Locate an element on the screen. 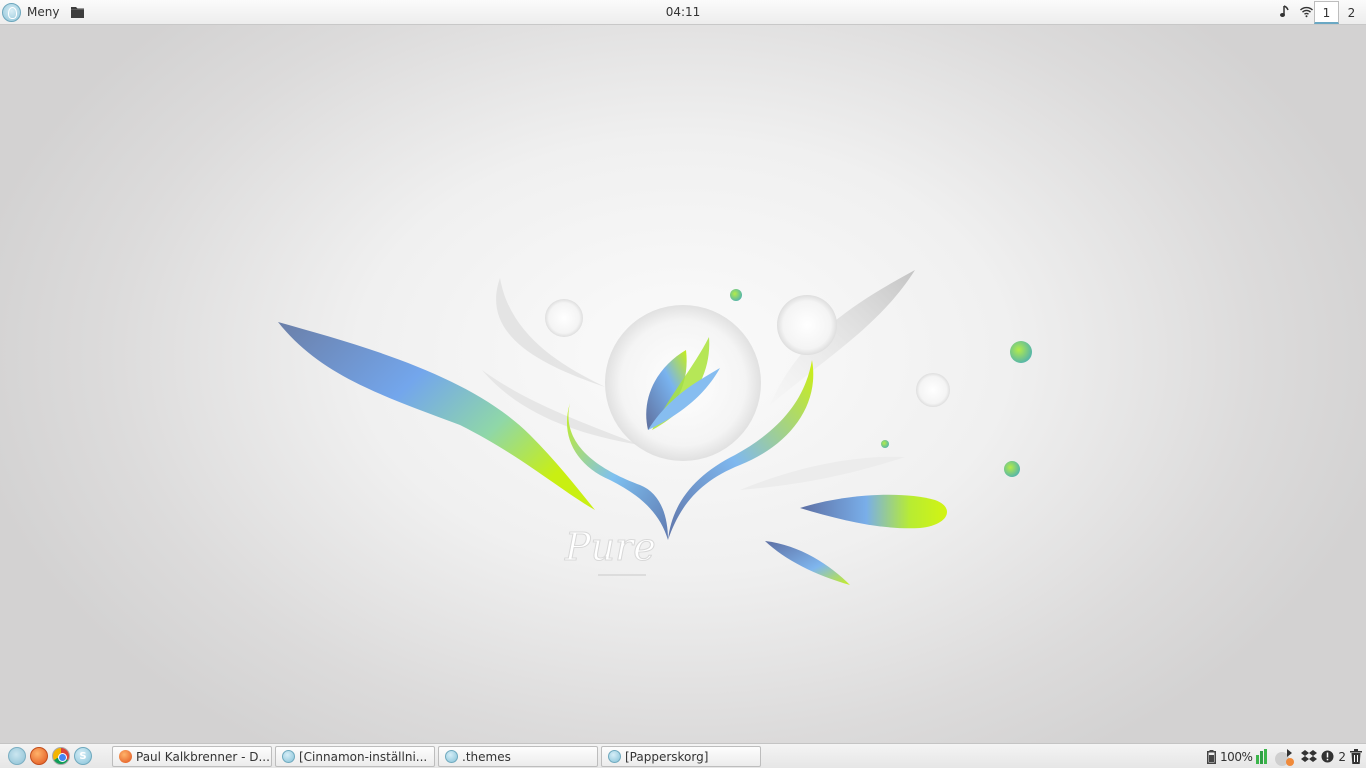 The height and width of the screenshot is (768, 1366). wifi-icon is located at coordinates (1306, 11).